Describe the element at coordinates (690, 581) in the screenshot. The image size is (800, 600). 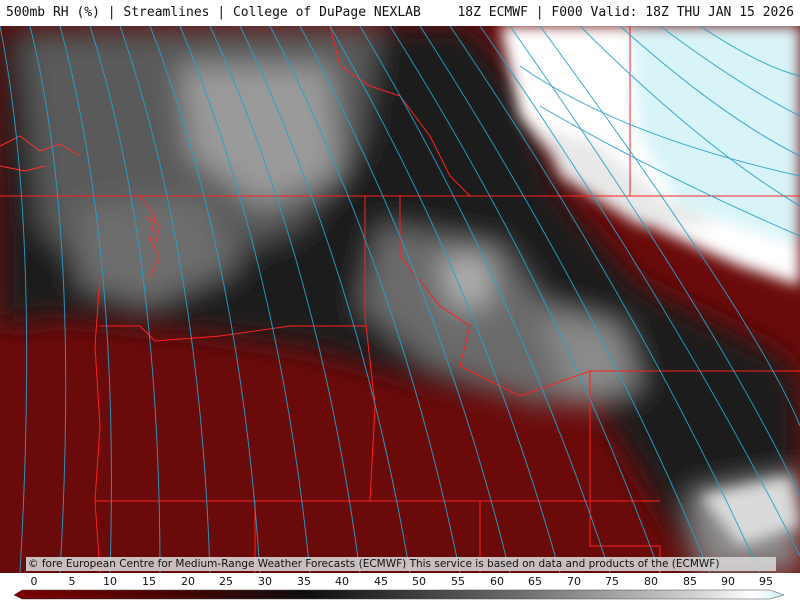
I see `colorbar-label: 85` at that location.